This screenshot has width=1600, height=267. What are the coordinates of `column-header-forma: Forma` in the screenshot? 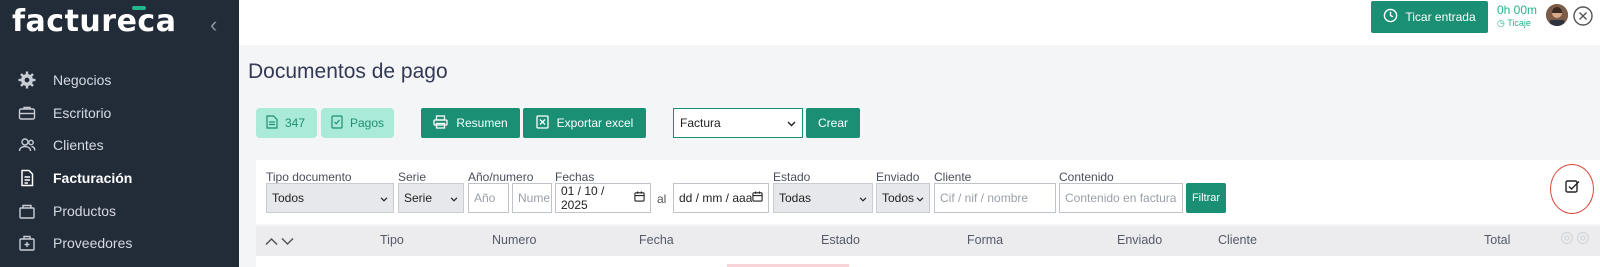 It's located at (985, 240).